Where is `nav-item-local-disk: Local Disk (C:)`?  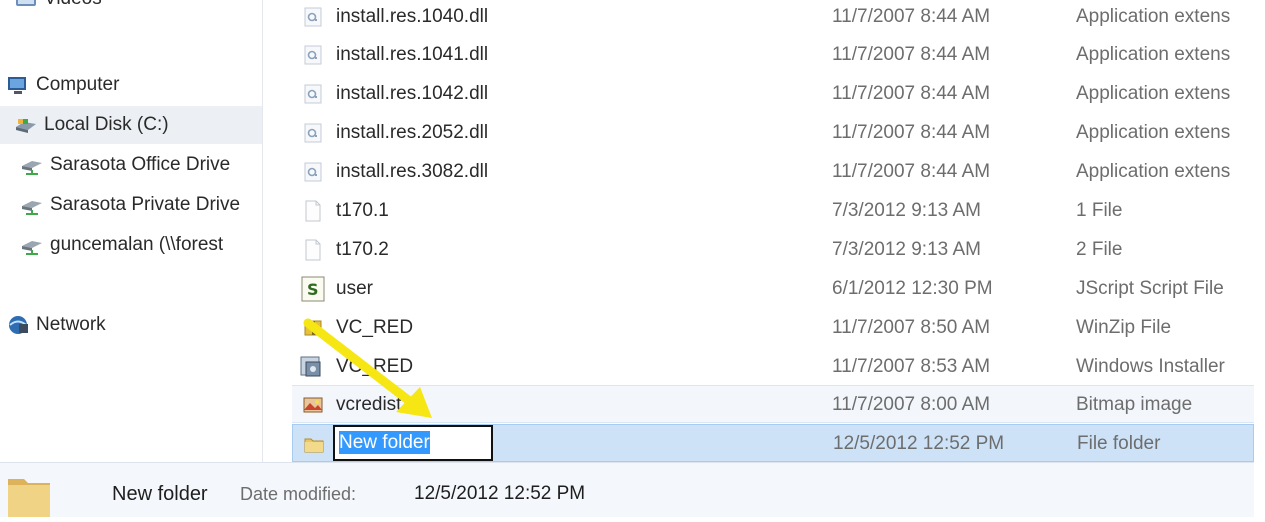
nav-item-local-disk: Local Disk (C:) is located at coordinates (131, 125).